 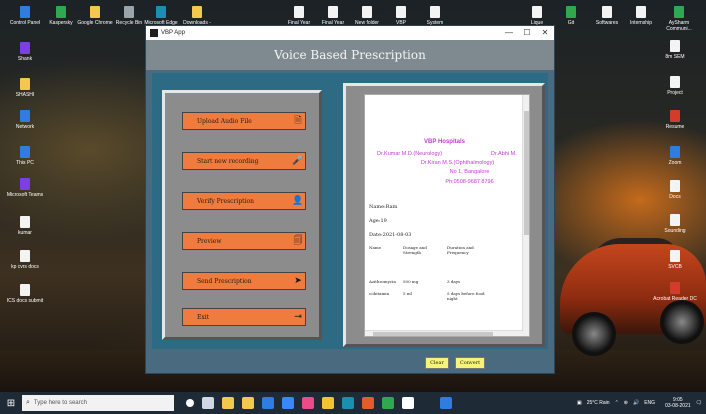 I want to click on language-indicator: ENG, so click(x=649, y=403).